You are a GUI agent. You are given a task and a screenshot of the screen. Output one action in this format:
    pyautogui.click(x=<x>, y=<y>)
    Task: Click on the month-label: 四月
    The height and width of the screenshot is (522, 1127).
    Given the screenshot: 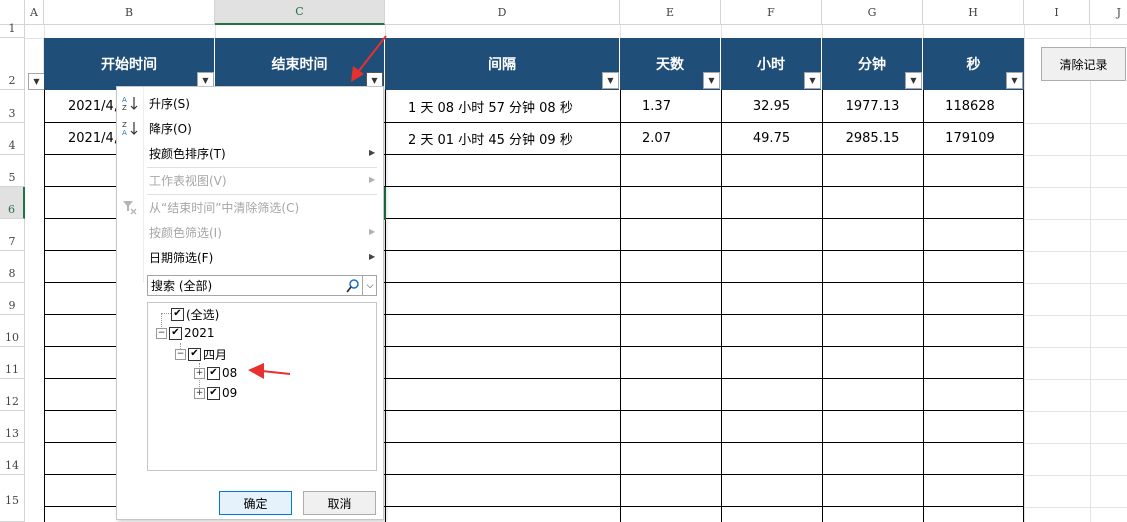 What is the action you would take?
    pyautogui.click(x=215, y=355)
    